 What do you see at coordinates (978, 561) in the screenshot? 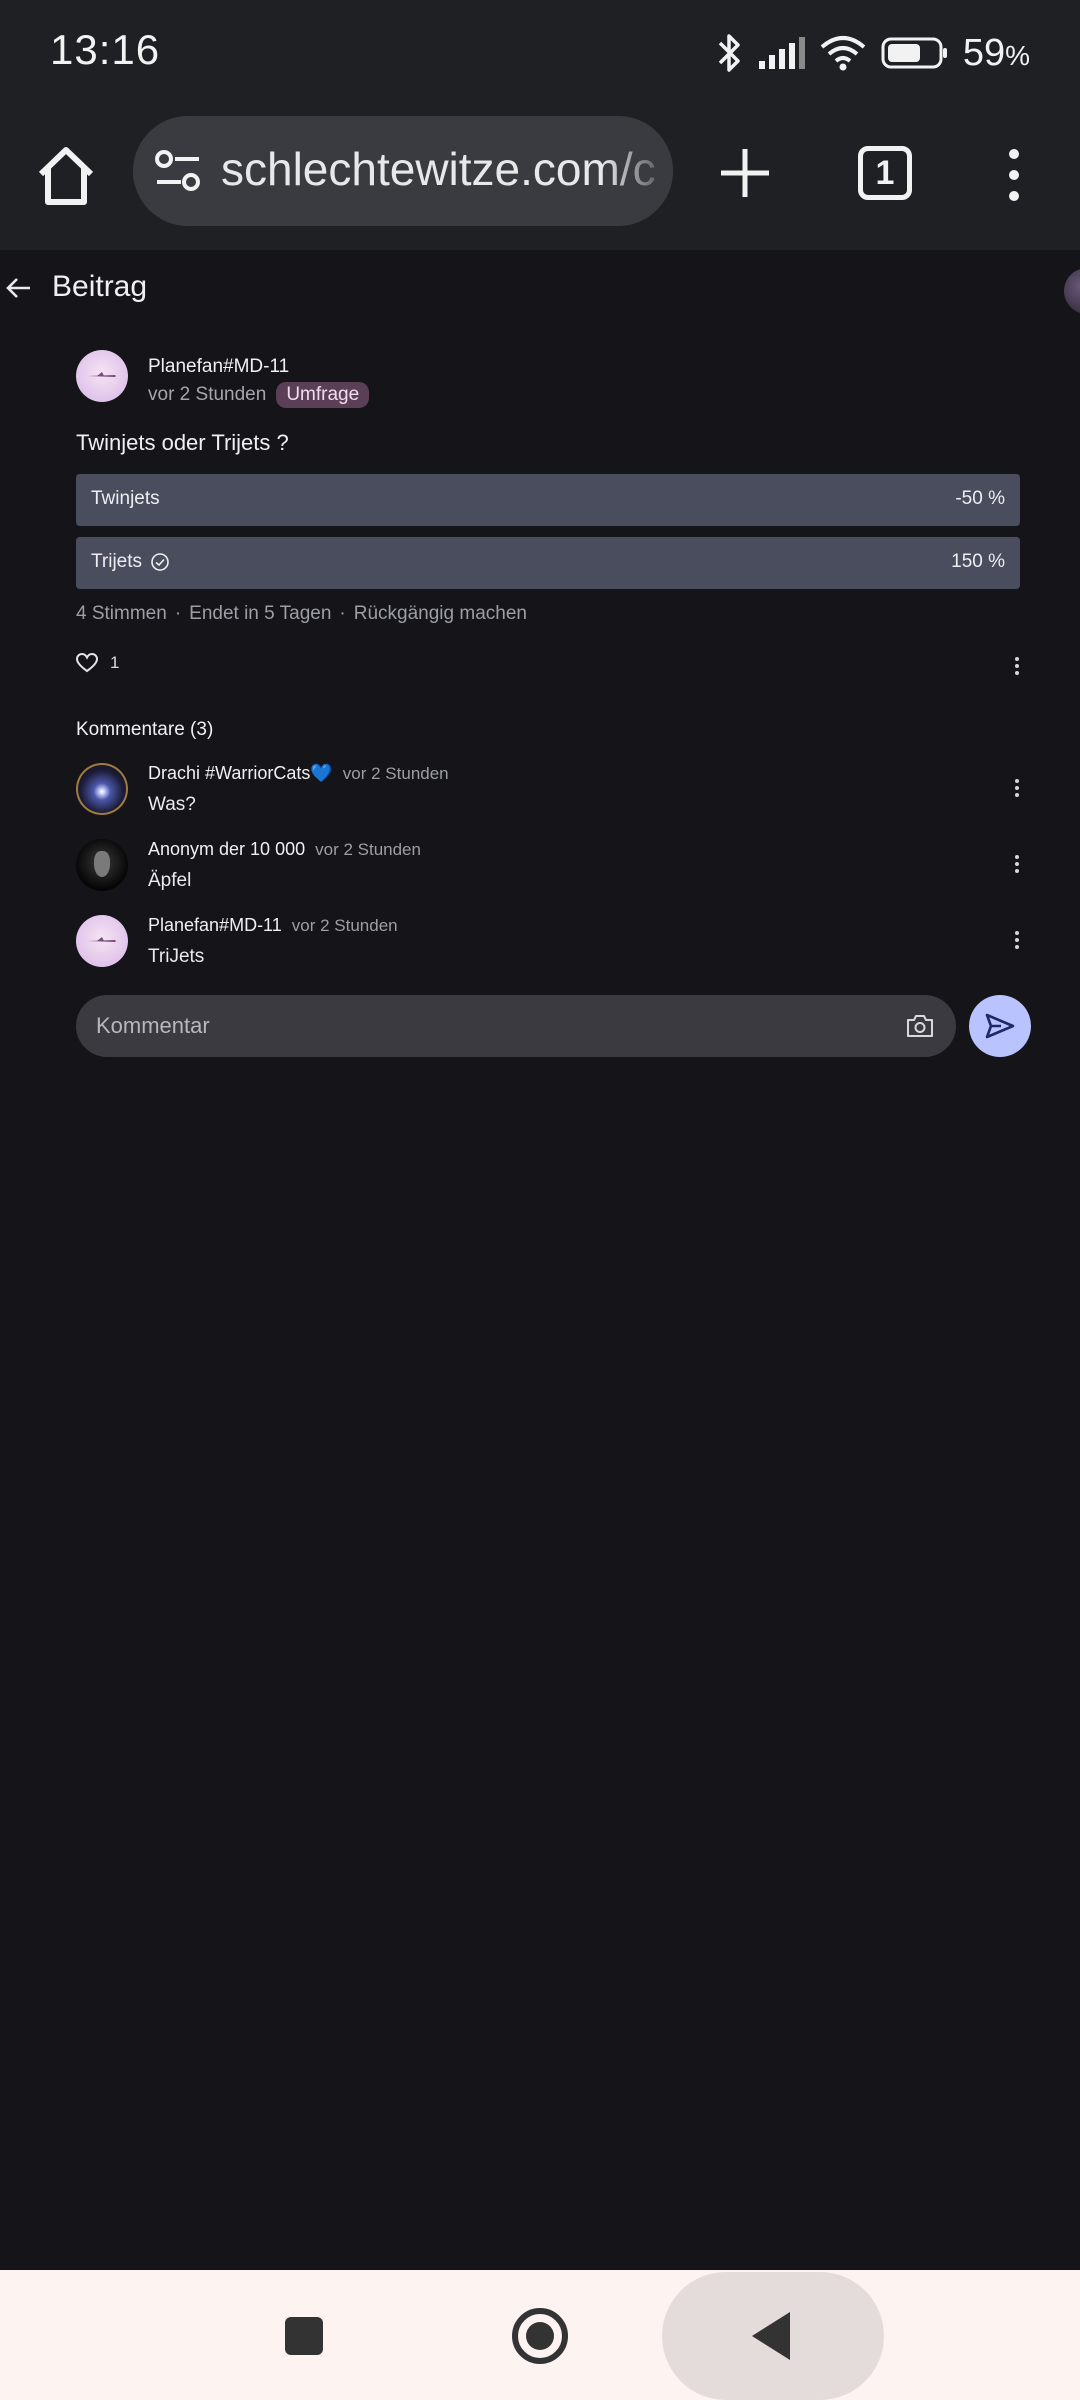
I see `poll-option-percent: 150 %` at bounding box center [978, 561].